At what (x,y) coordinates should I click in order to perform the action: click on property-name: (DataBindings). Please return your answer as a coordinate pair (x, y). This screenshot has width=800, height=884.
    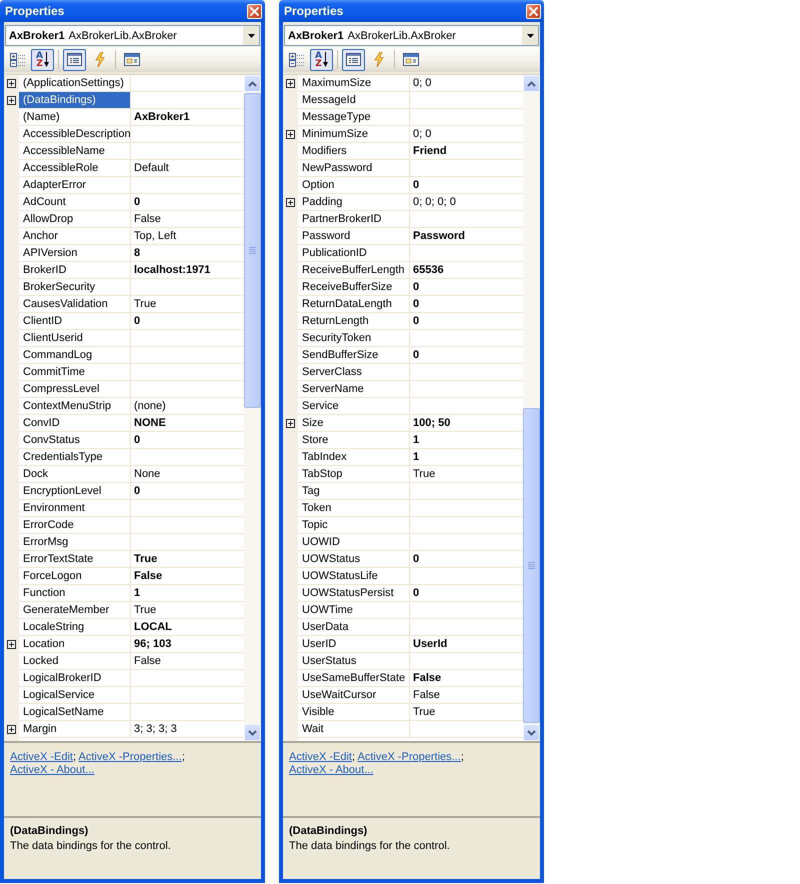
    Looking at the image, I should click on (75, 100).